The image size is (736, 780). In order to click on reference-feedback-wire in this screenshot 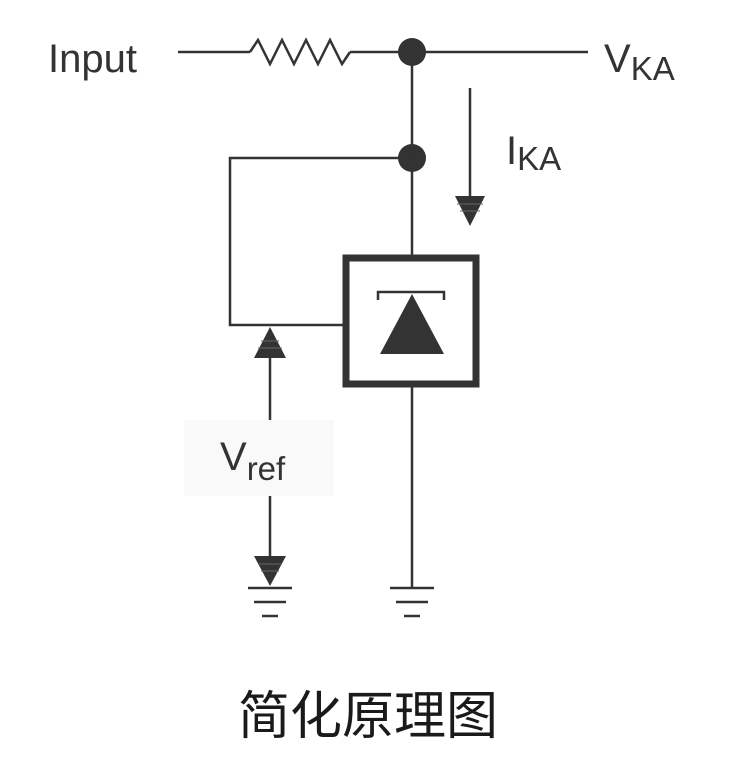, I will do `click(320, 241)`.